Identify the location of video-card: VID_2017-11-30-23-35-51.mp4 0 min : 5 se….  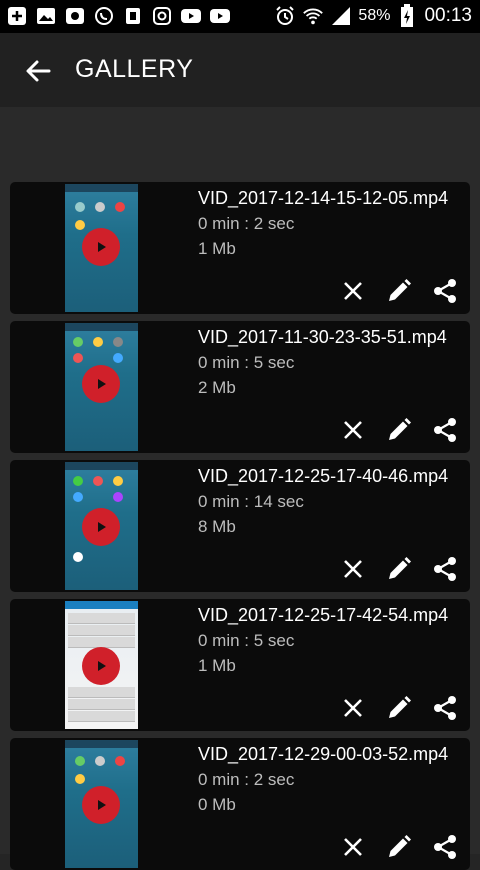
(240, 387).